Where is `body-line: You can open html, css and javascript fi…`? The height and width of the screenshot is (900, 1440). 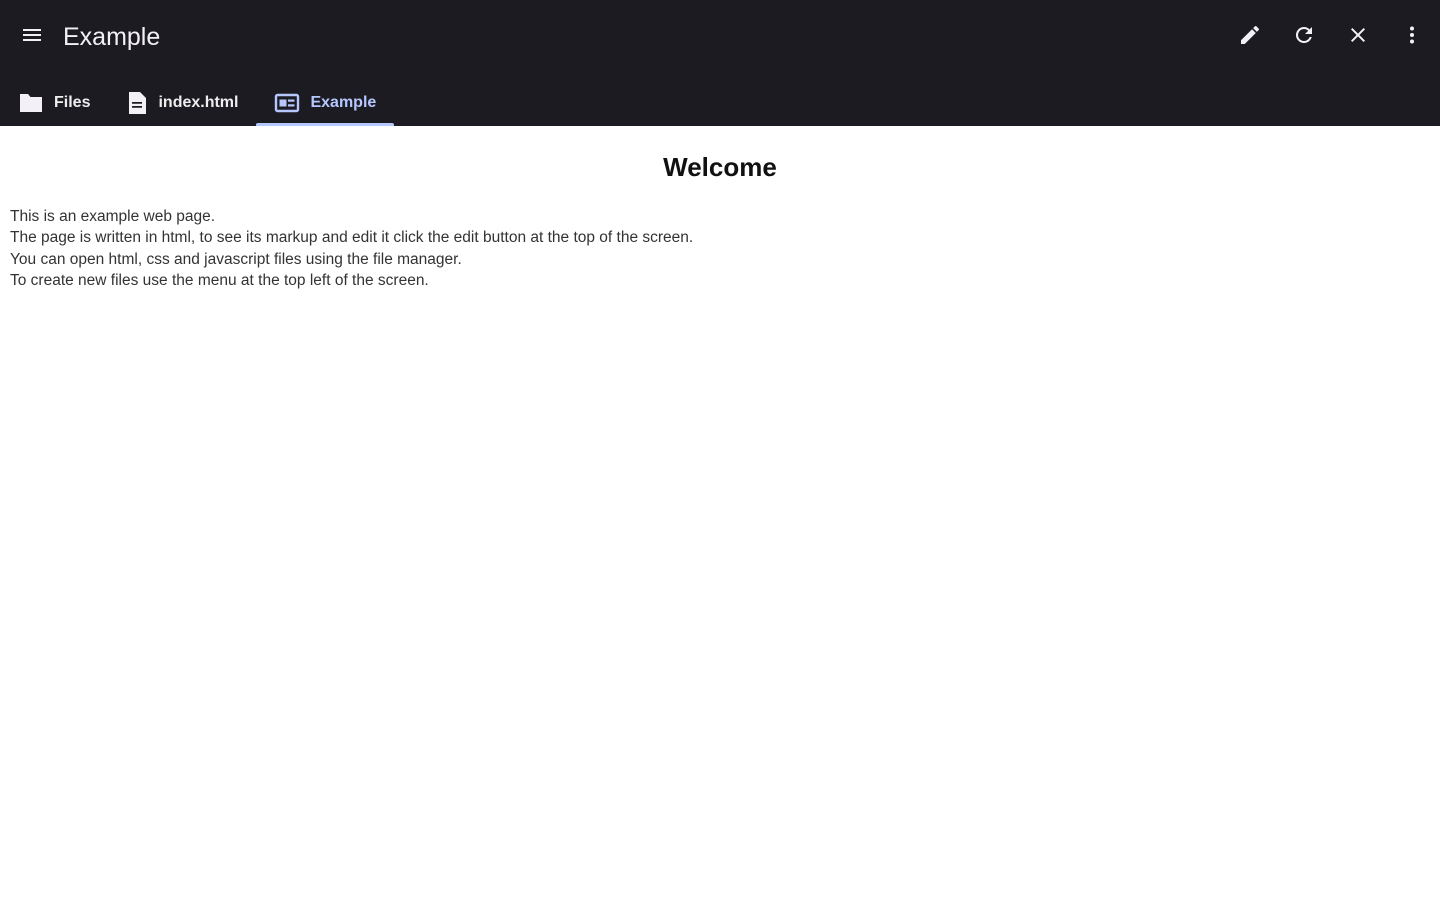 body-line: You can open html, css and javascript fi… is located at coordinates (236, 259).